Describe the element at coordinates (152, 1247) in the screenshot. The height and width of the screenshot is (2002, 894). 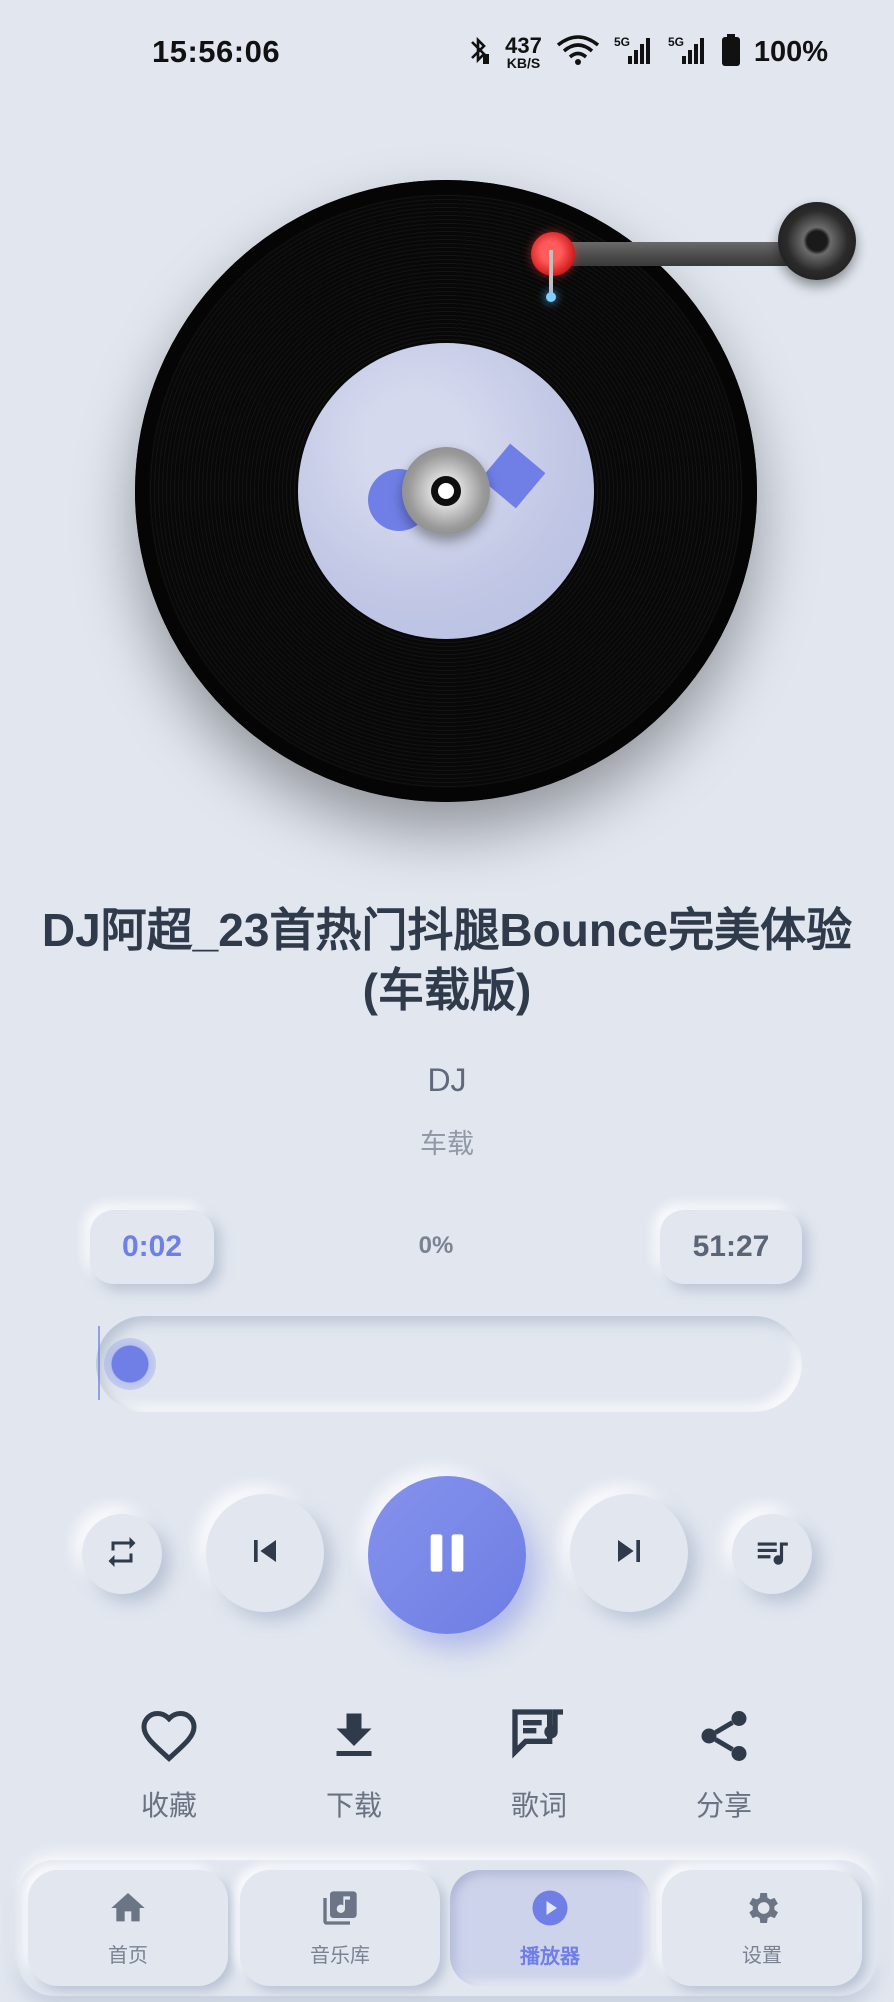
I see `current-time: 0:02` at that location.